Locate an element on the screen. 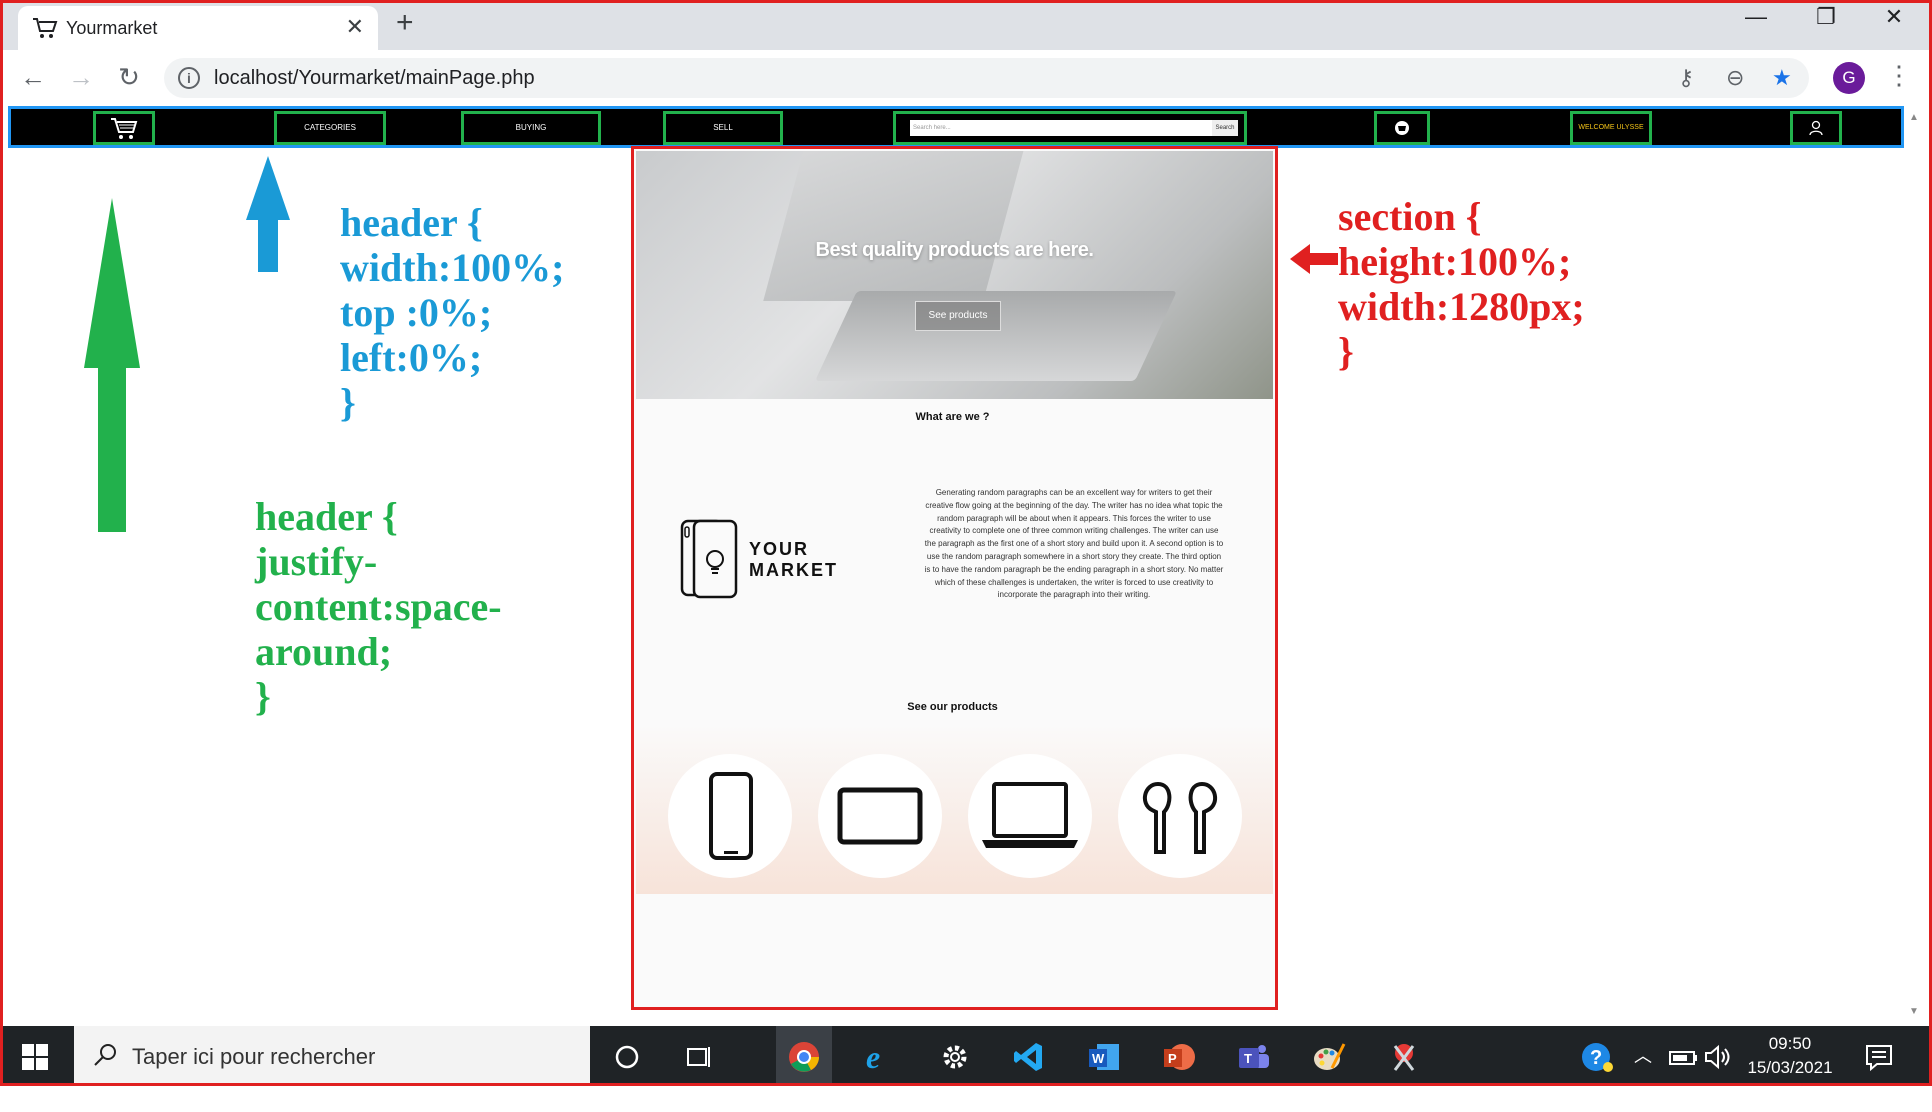 The height and width of the screenshot is (1112, 1932). product-phone is located at coordinates (730, 816).